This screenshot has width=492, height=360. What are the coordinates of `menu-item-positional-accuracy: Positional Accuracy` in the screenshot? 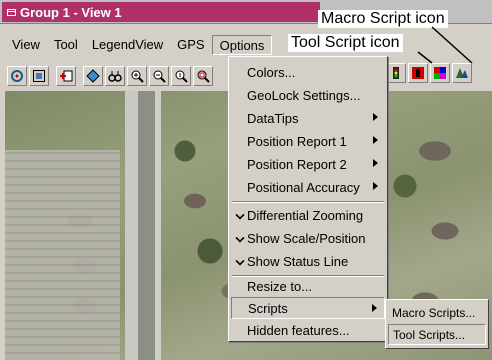 It's located at (308, 187).